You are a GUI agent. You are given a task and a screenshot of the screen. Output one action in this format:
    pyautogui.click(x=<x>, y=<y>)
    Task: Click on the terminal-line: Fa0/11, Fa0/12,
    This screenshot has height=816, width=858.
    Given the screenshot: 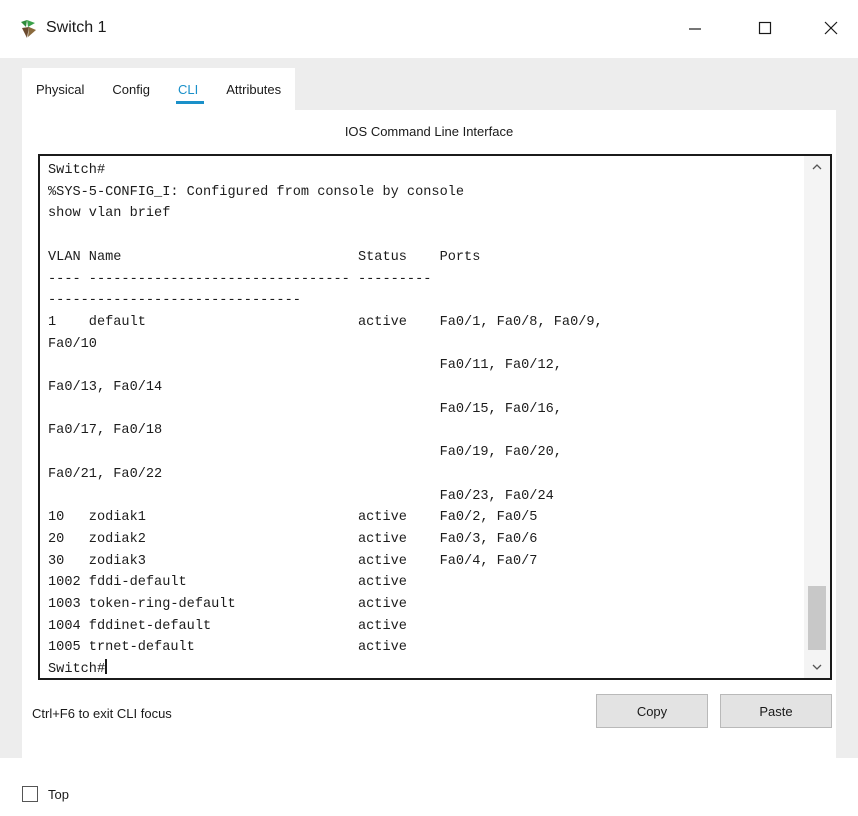 What is the action you would take?
    pyautogui.click(x=305, y=366)
    